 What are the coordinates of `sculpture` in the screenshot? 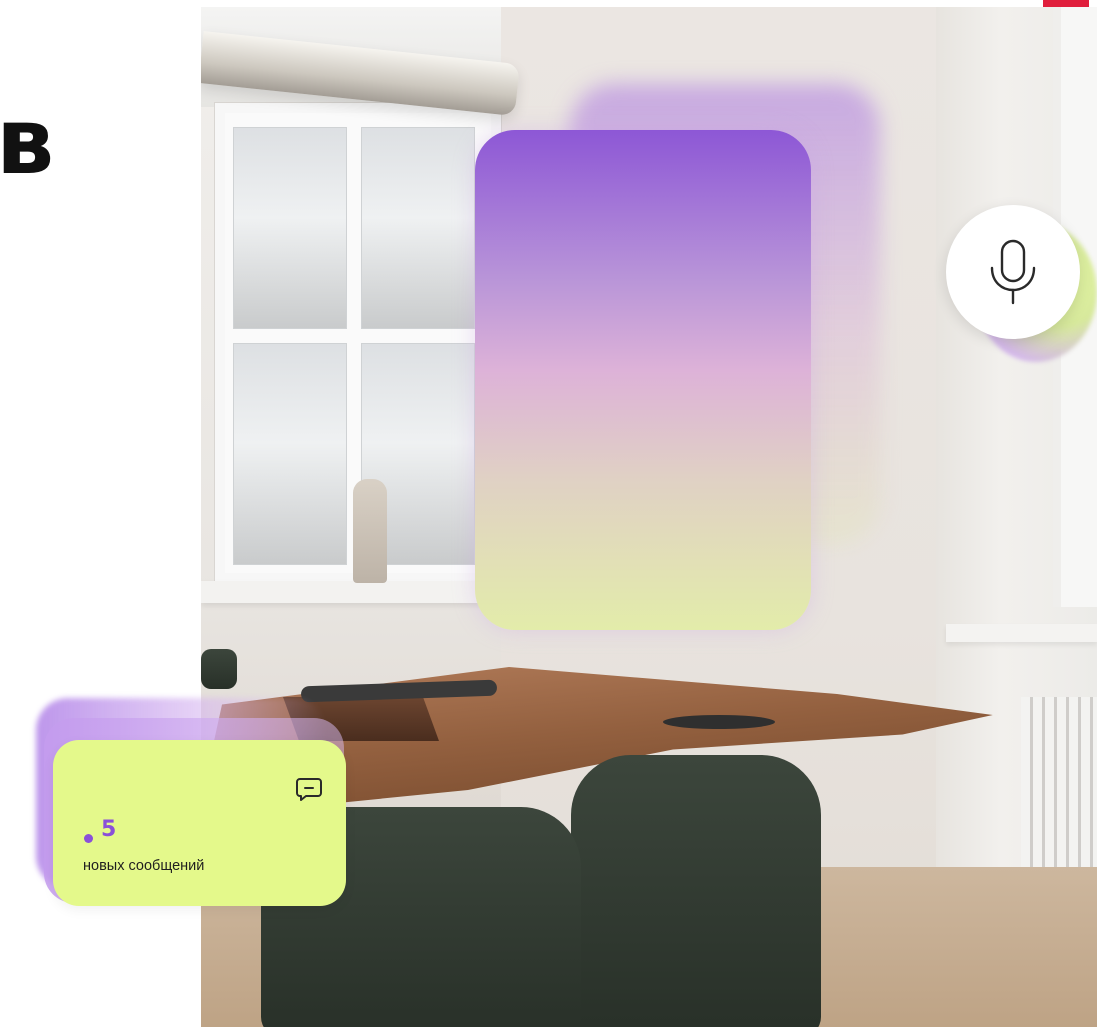 It's located at (370, 531).